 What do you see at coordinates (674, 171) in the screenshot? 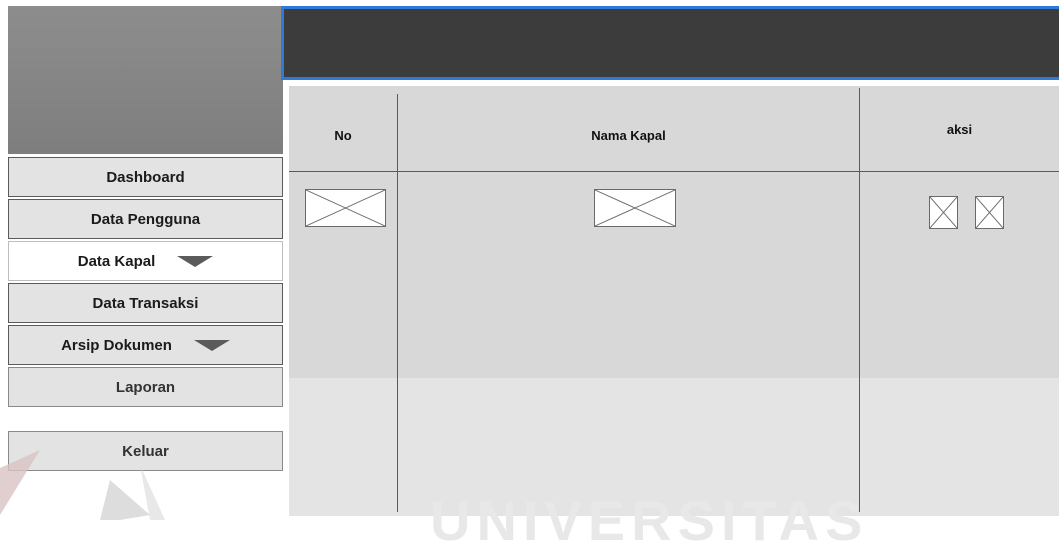
I see `header-row-divider` at bounding box center [674, 171].